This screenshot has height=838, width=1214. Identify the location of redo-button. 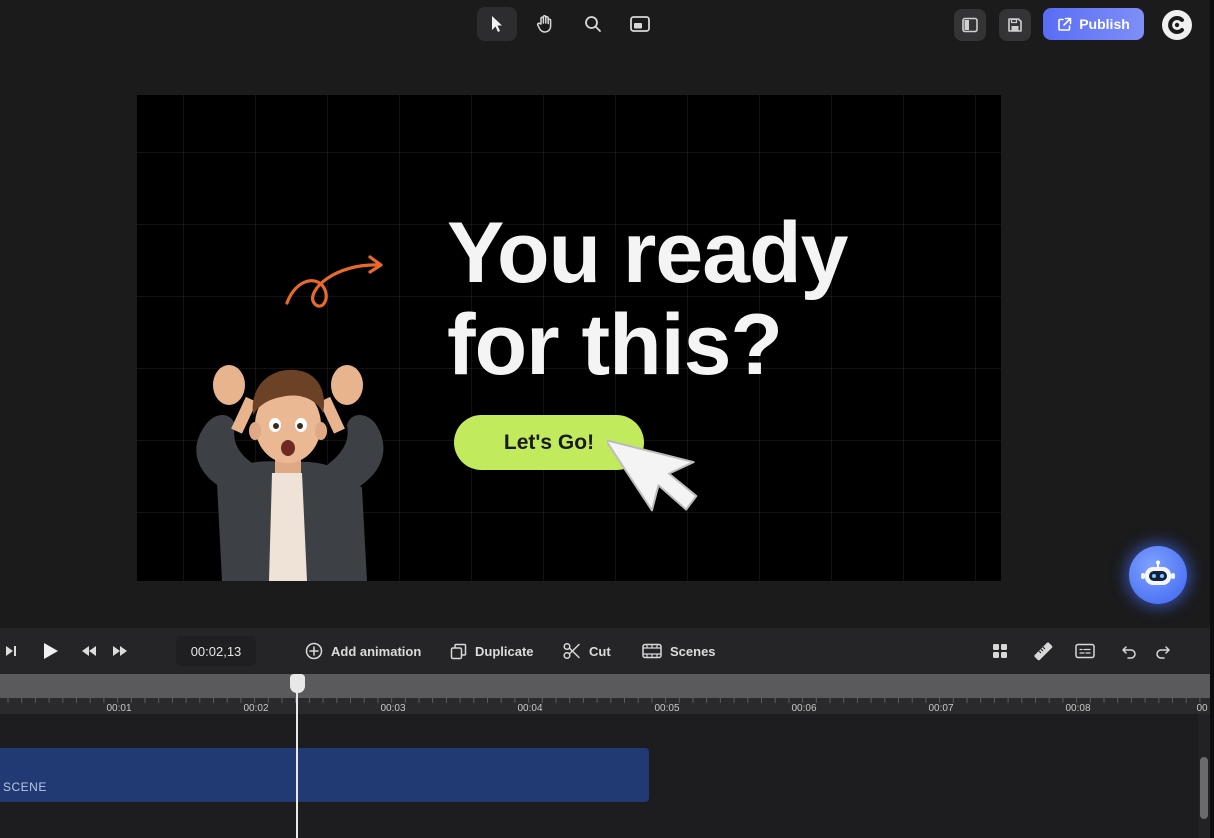
(1163, 651).